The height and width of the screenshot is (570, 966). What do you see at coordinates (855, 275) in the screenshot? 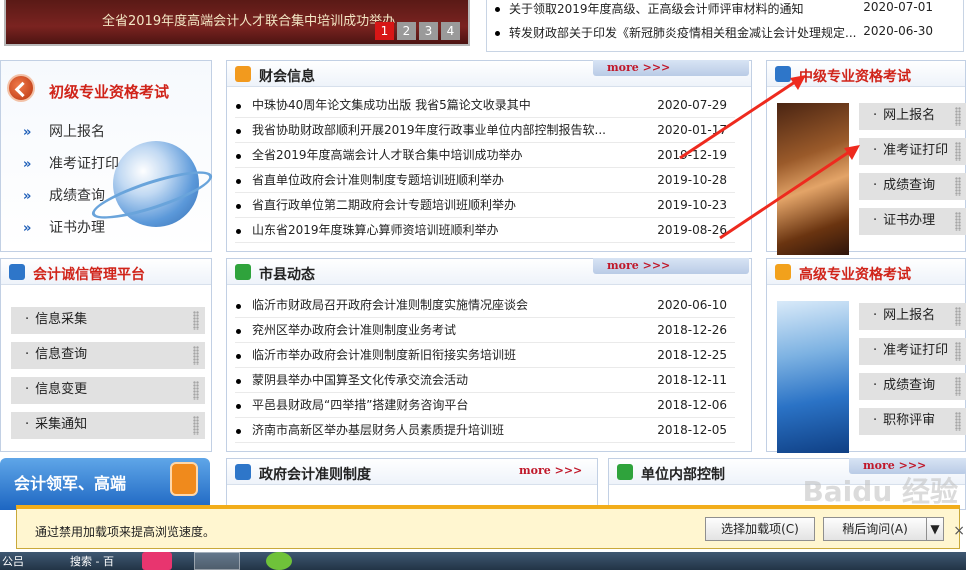
I see `panel-title: 高级专业资格考试` at bounding box center [855, 275].